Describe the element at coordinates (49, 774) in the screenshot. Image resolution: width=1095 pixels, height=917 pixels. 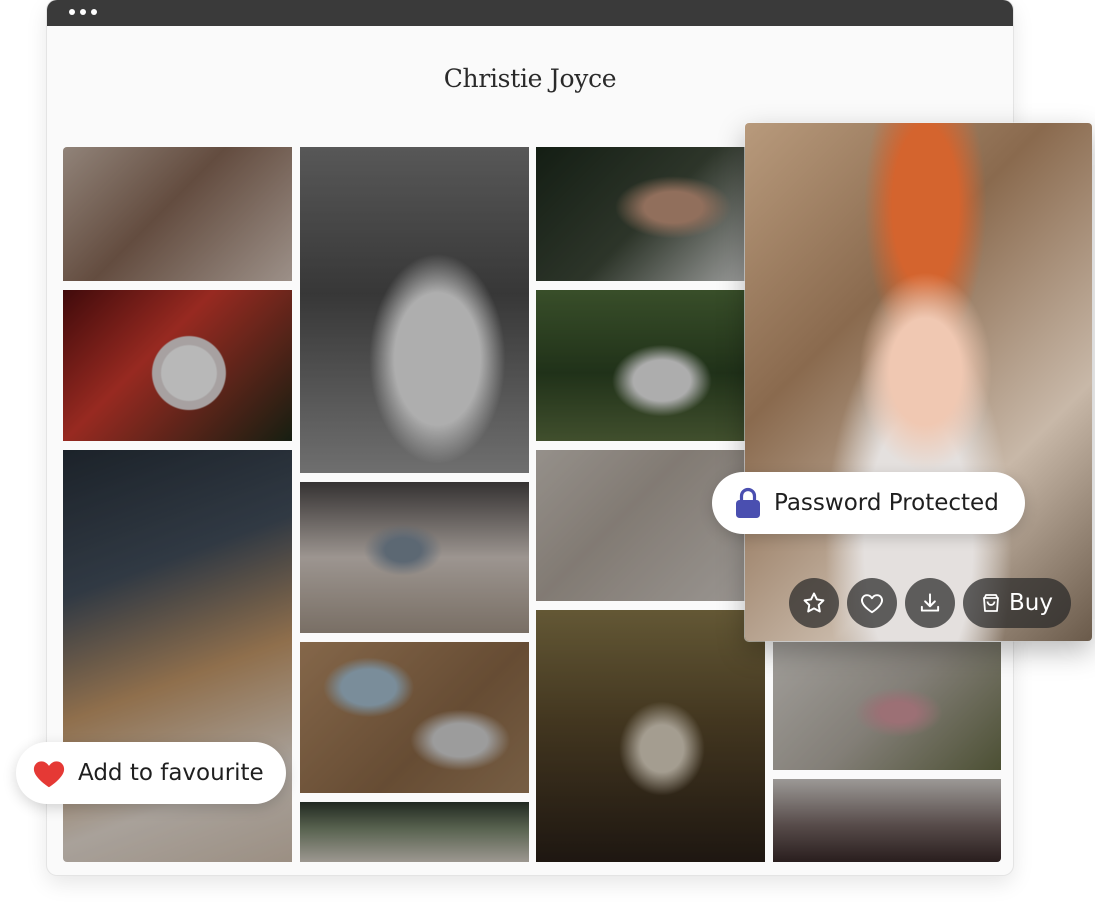
I see `heart-icon` at that location.